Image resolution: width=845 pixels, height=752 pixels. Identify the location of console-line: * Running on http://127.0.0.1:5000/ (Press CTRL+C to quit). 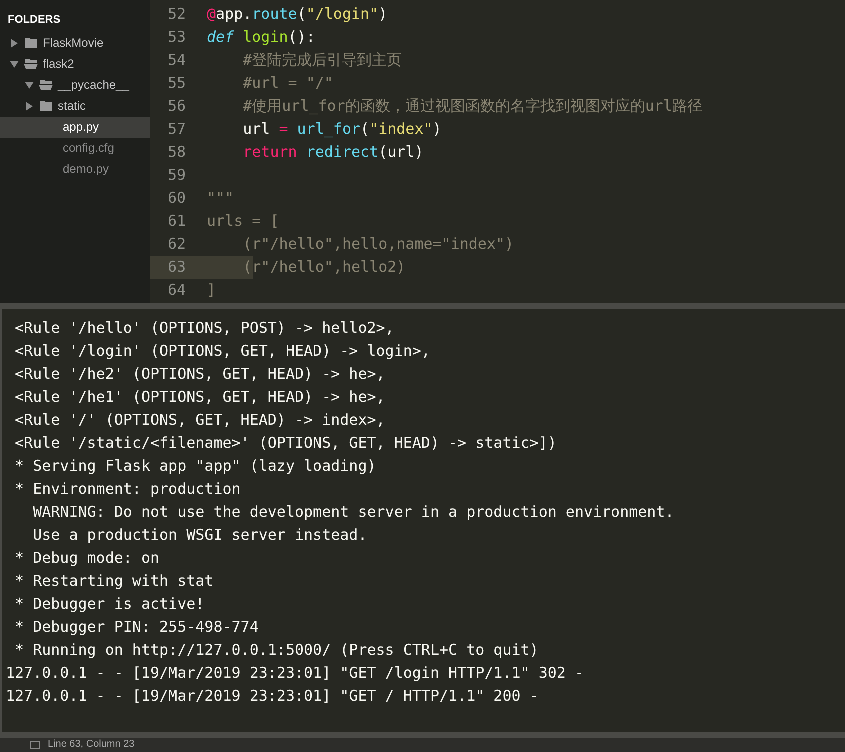
(277, 650).